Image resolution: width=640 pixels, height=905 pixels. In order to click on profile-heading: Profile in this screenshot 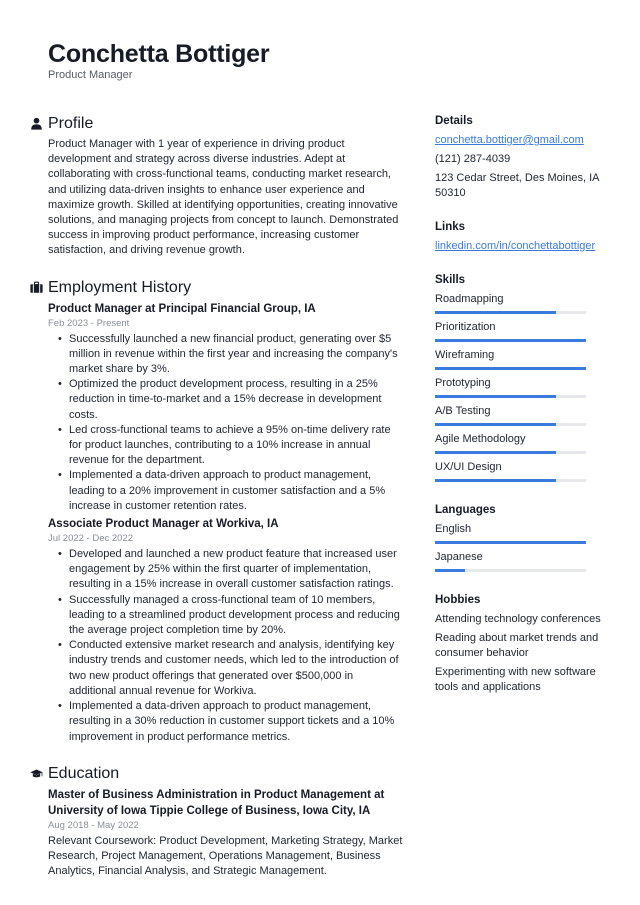, I will do `click(217, 124)`.